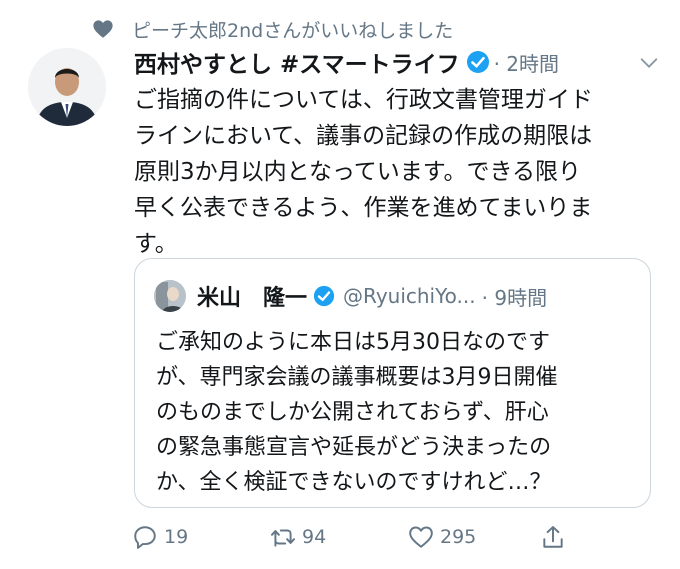 The height and width of the screenshot is (569, 680). Describe the element at coordinates (526, 62) in the screenshot. I see `tweet-timestamp: · 2時間` at that location.